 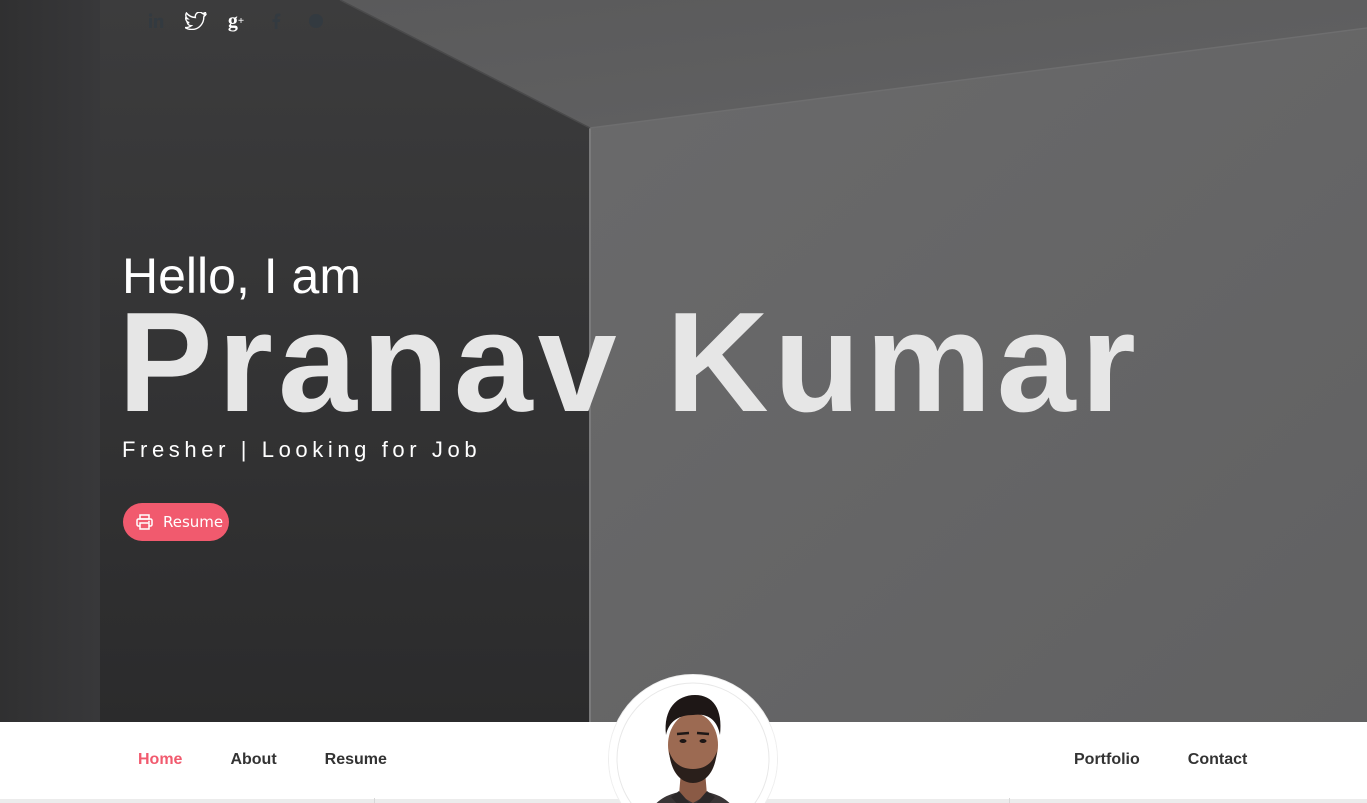 What do you see at coordinates (302, 449) in the screenshot?
I see `hero-tagline: Fresher | Looking for Job` at bounding box center [302, 449].